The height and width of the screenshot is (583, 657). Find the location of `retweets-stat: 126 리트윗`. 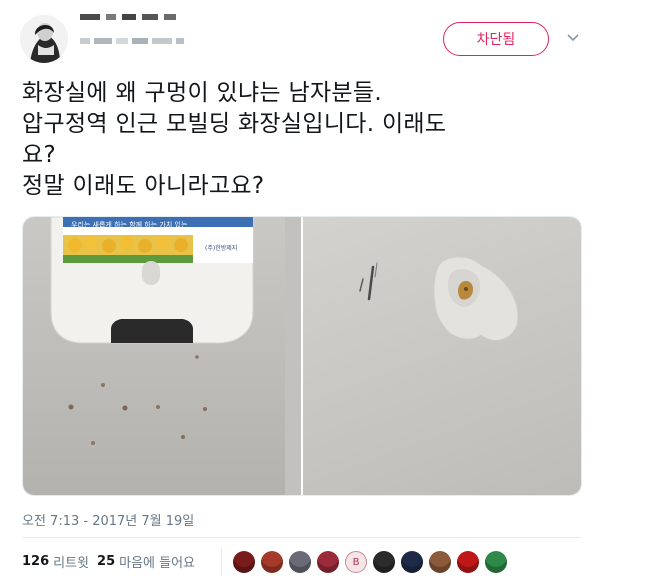

retweets-stat: 126 리트윗 is located at coordinates (55, 561).